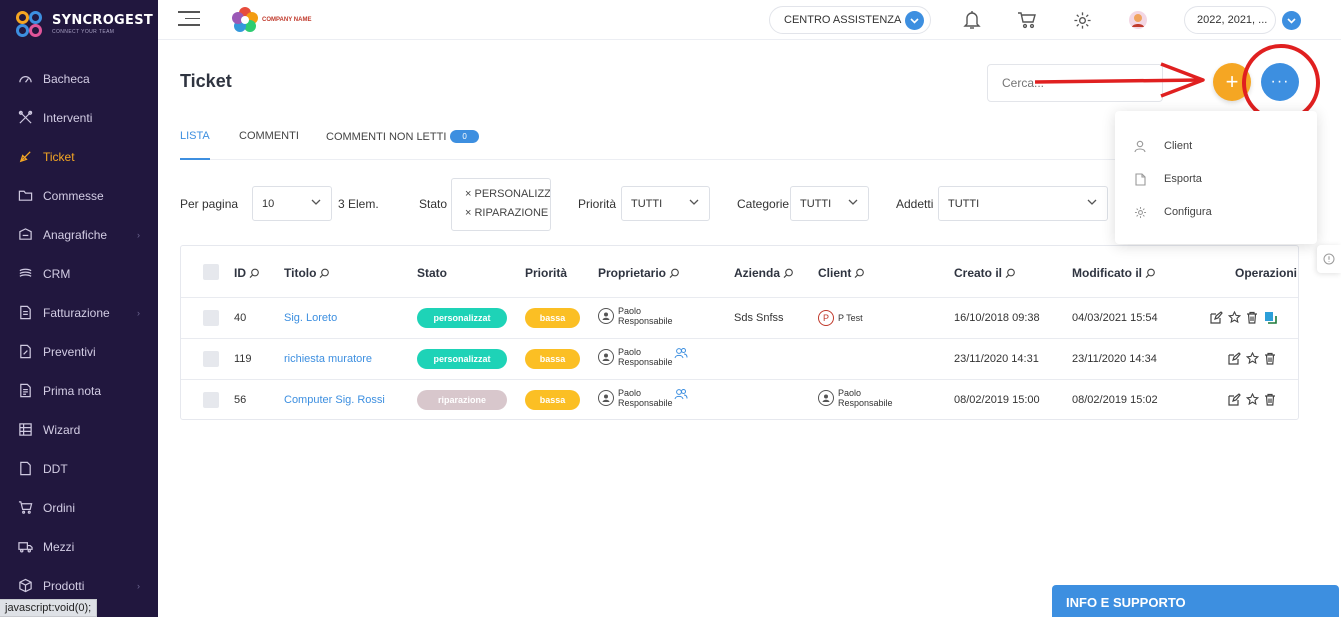 The width and height of the screenshot is (1341, 617). What do you see at coordinates (1232, 82) in the screenshot?
I see `add-ticket-button: +` at bounding box center [1232, 82].